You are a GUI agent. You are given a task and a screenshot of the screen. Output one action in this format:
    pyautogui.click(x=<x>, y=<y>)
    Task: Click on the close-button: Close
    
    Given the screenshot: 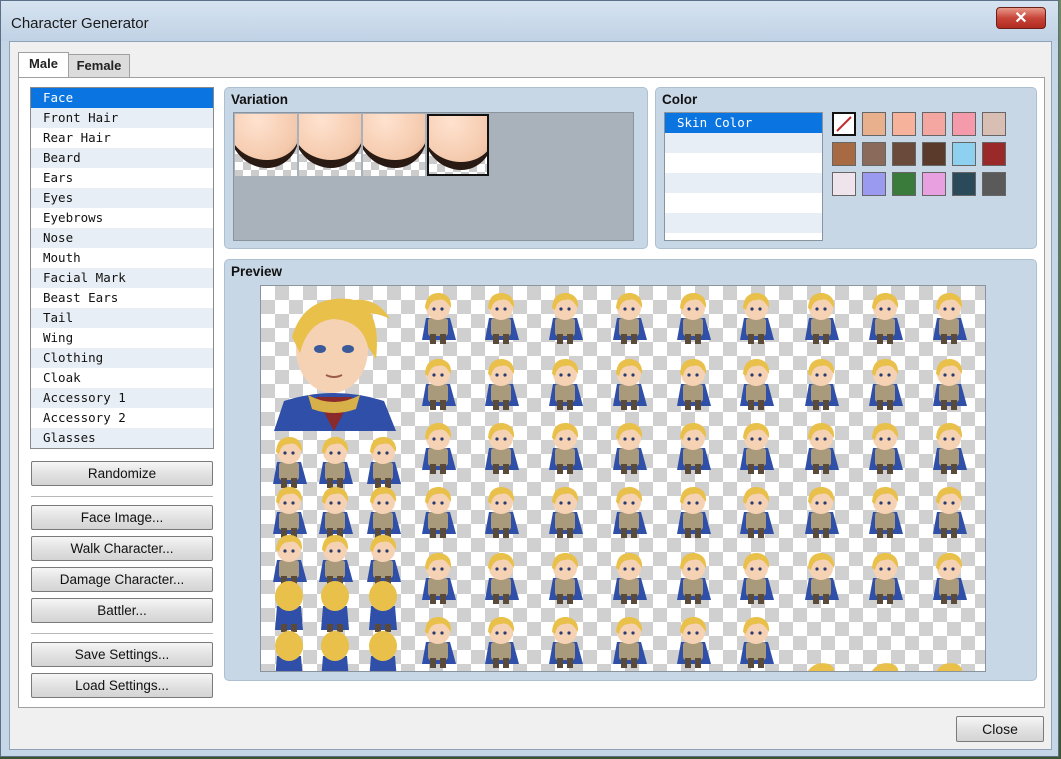 What is the action you would take?
    pyautogui.click(x=1000, y=729)
    